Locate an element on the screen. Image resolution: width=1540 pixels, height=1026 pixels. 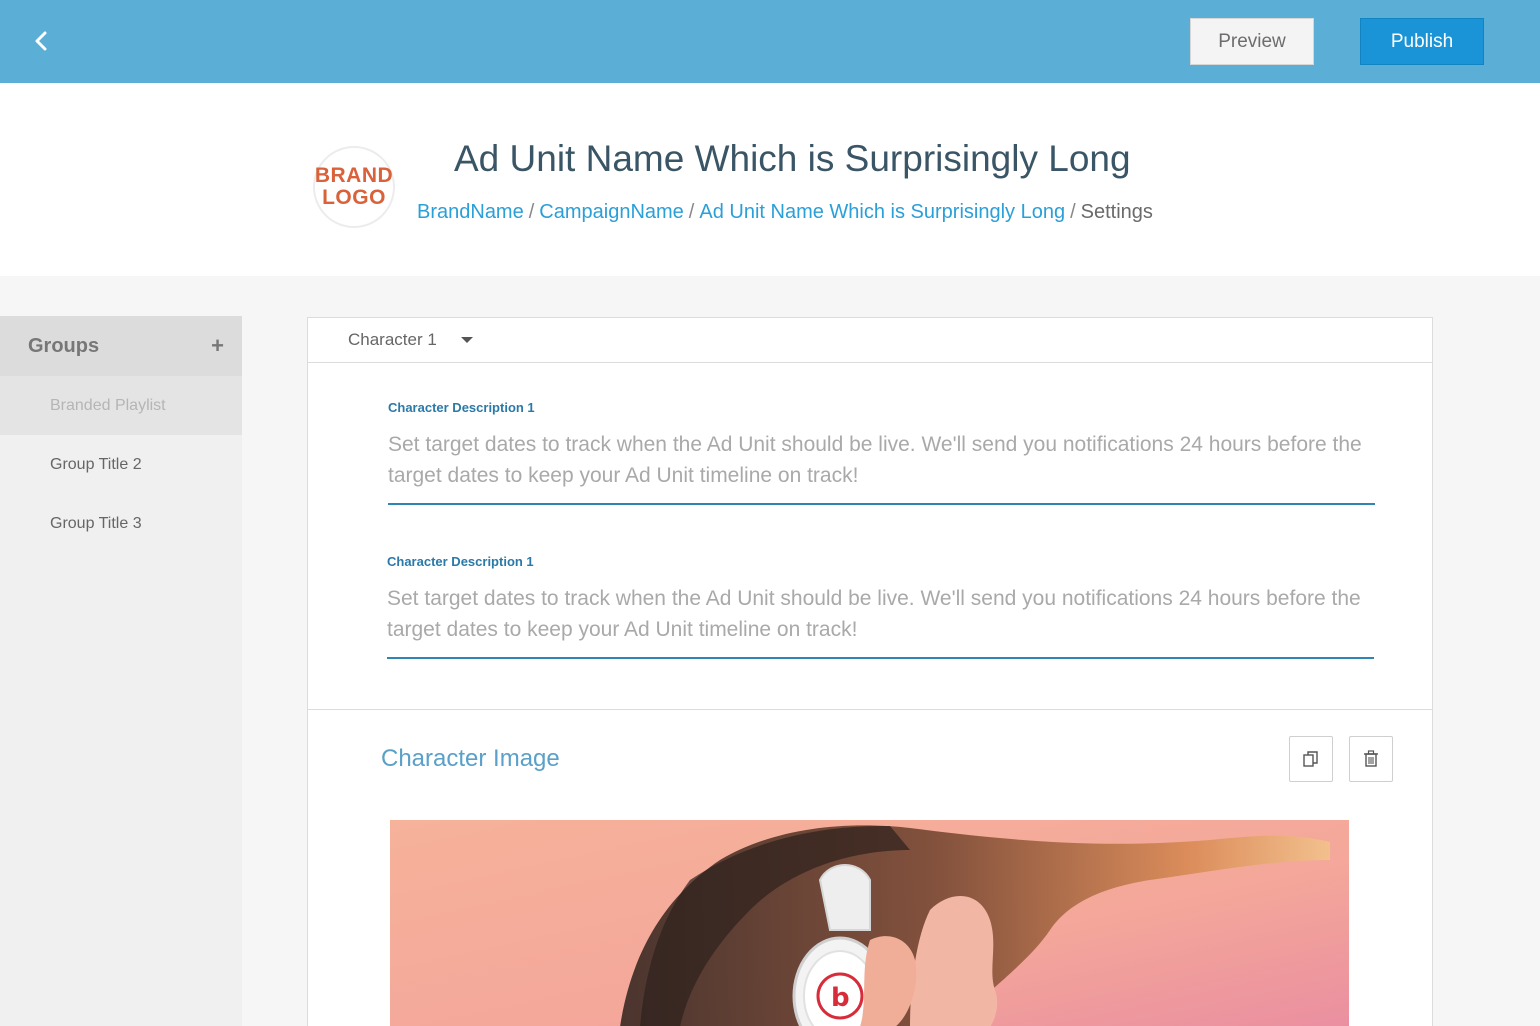
duplicate-button is located at coordinates (1311, 759).